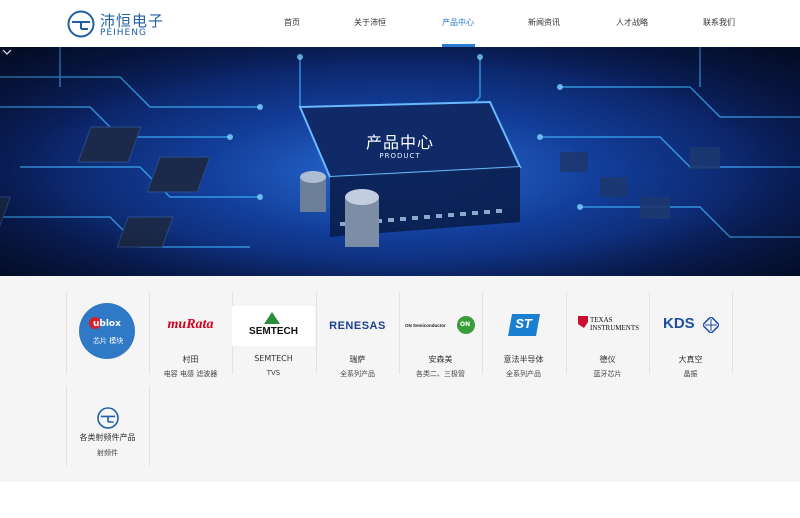 The width and height of the screenshot is (800, 518). I want to click on product-card-st: ST 意法半导体 全系列产品, so click(523, 335).